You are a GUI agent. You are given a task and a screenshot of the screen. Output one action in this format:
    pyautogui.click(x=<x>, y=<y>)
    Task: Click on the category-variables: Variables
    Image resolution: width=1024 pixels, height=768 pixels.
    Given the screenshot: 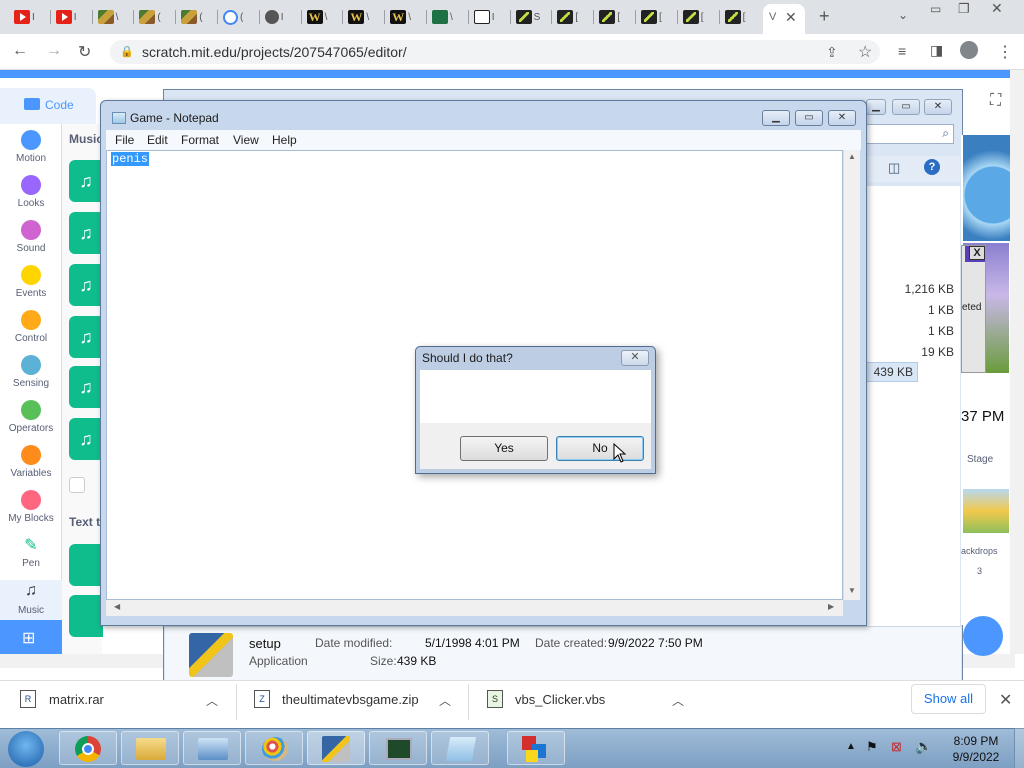 What is the action you would take?
    pyautogui.click(x=31, y=462)
    